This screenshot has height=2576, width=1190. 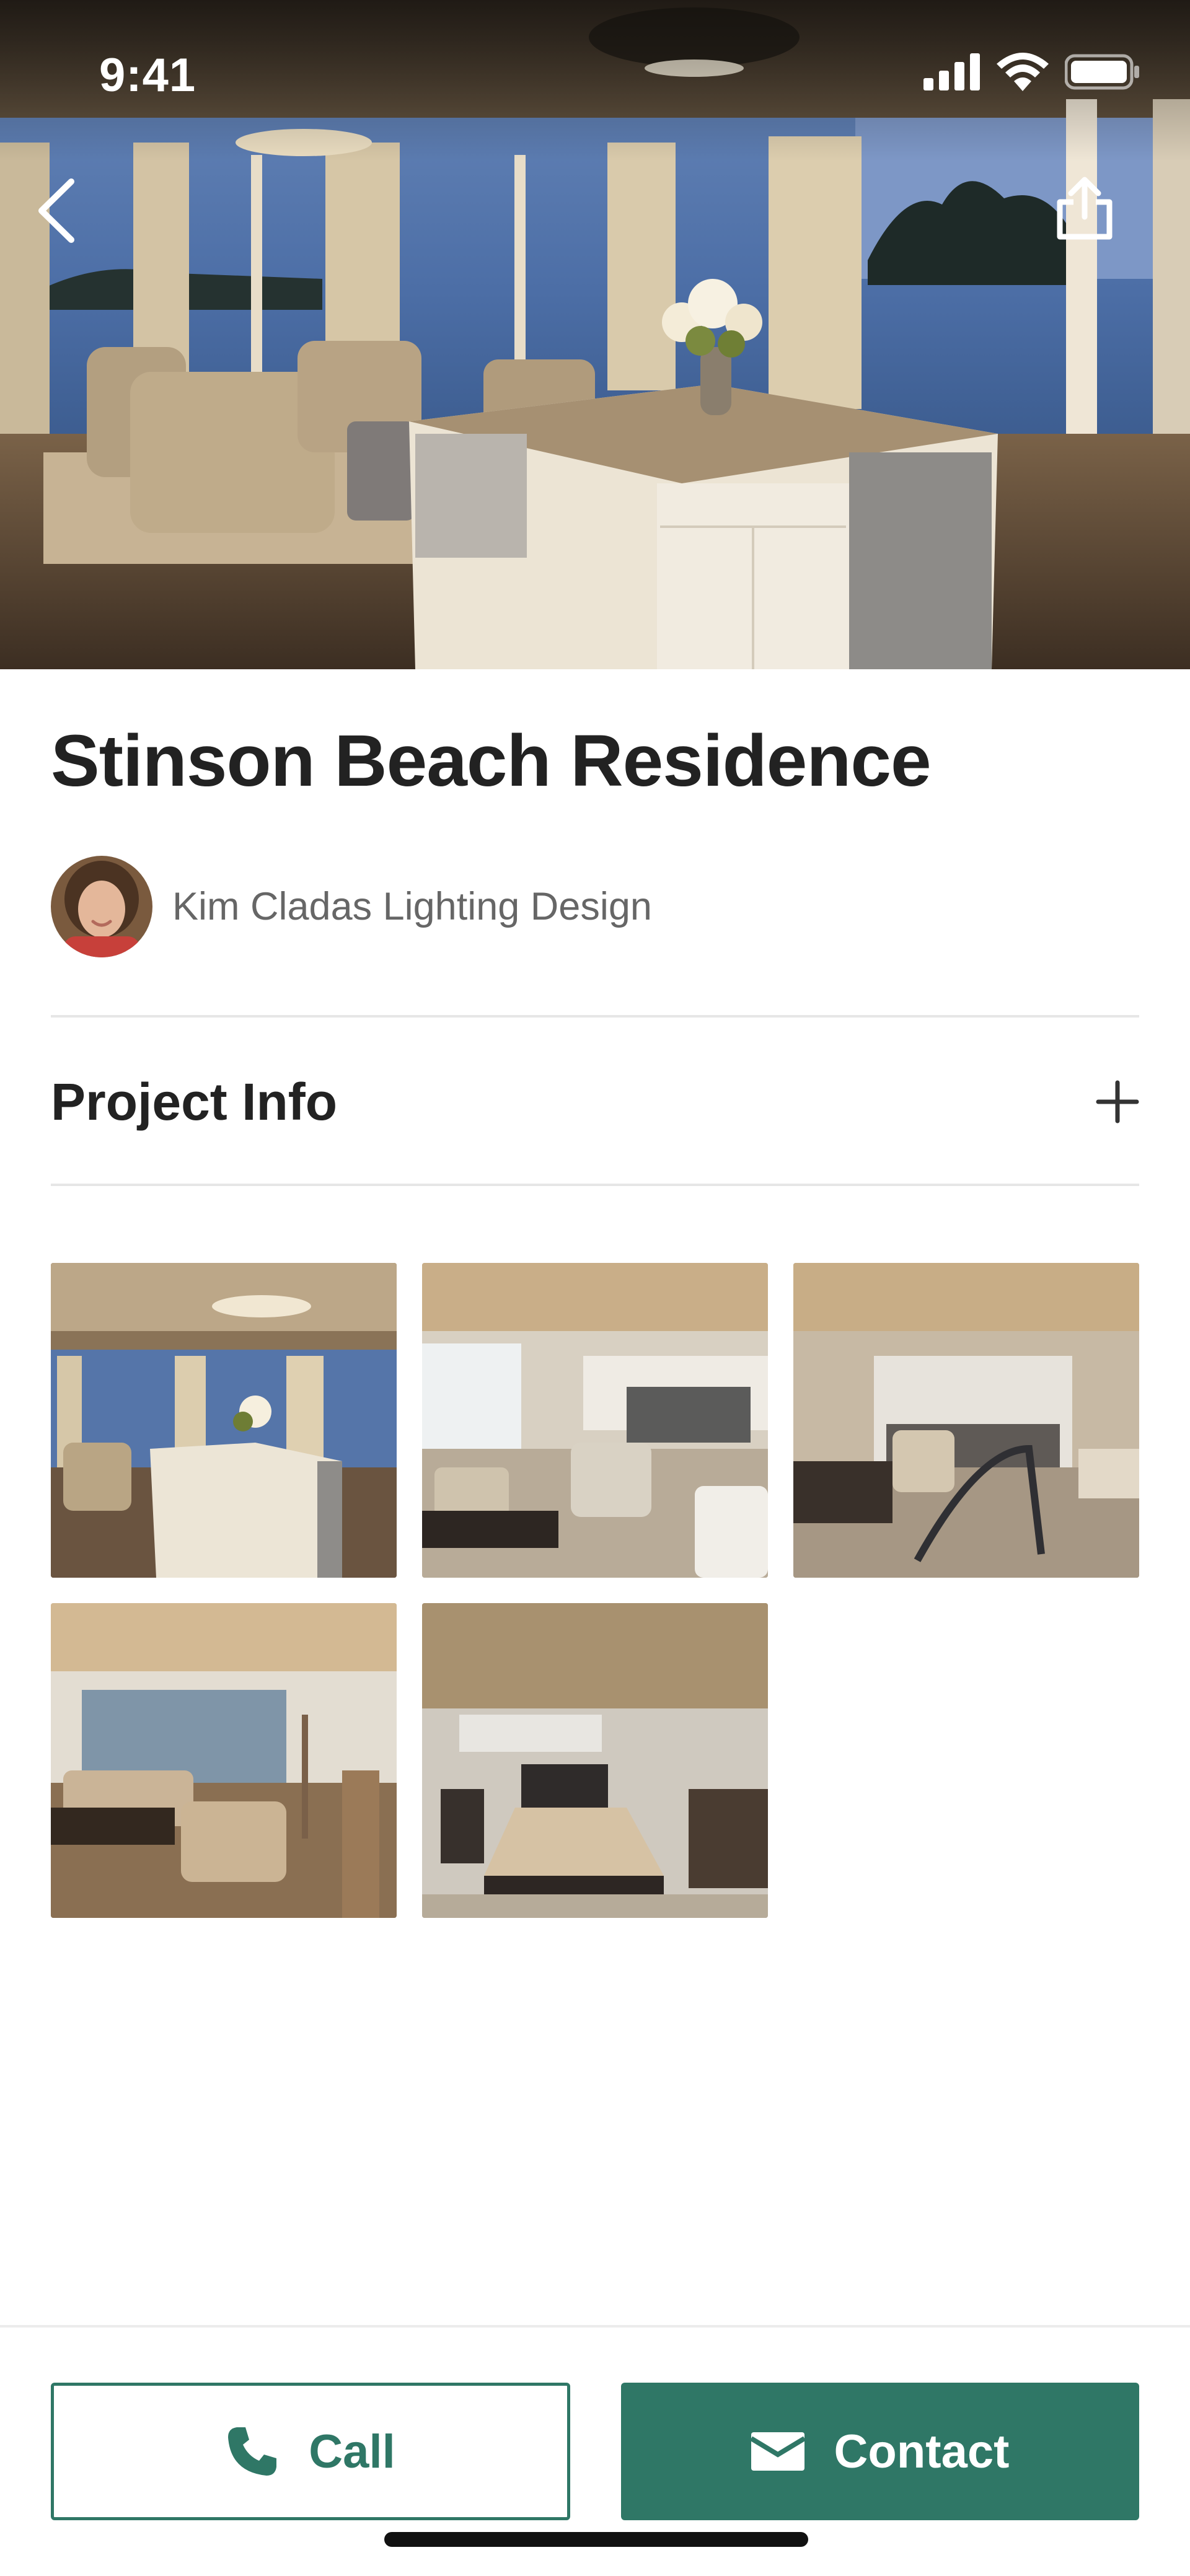 I want to click on photo-kitchen-island, so click(x=224, y=1420).